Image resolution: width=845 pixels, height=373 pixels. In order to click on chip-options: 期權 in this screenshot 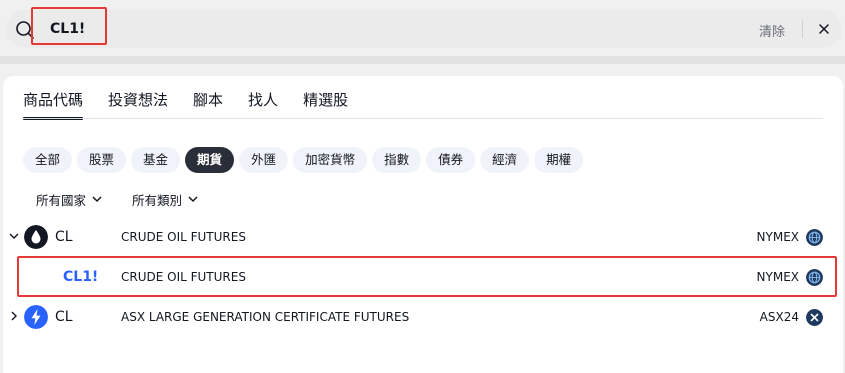, I will do `click(559, 160)`.